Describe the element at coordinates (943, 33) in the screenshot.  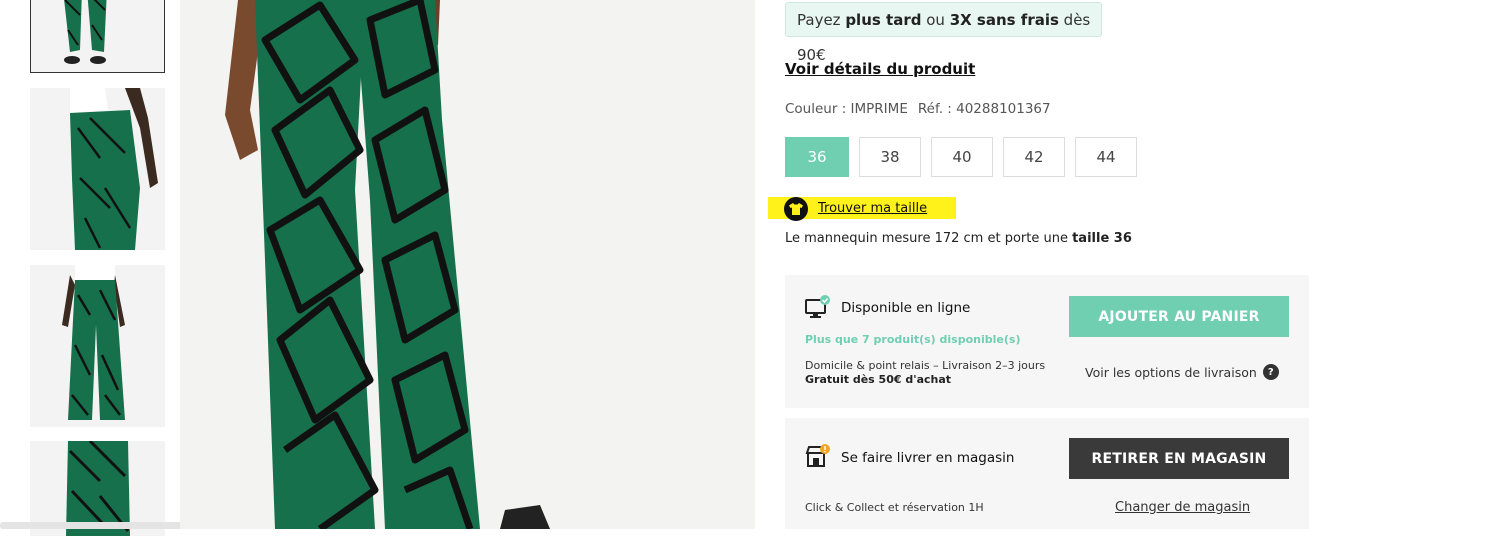
I see `pay-later-banner: Payez plus tard ou 3X sans frais dès 90€` at that location.